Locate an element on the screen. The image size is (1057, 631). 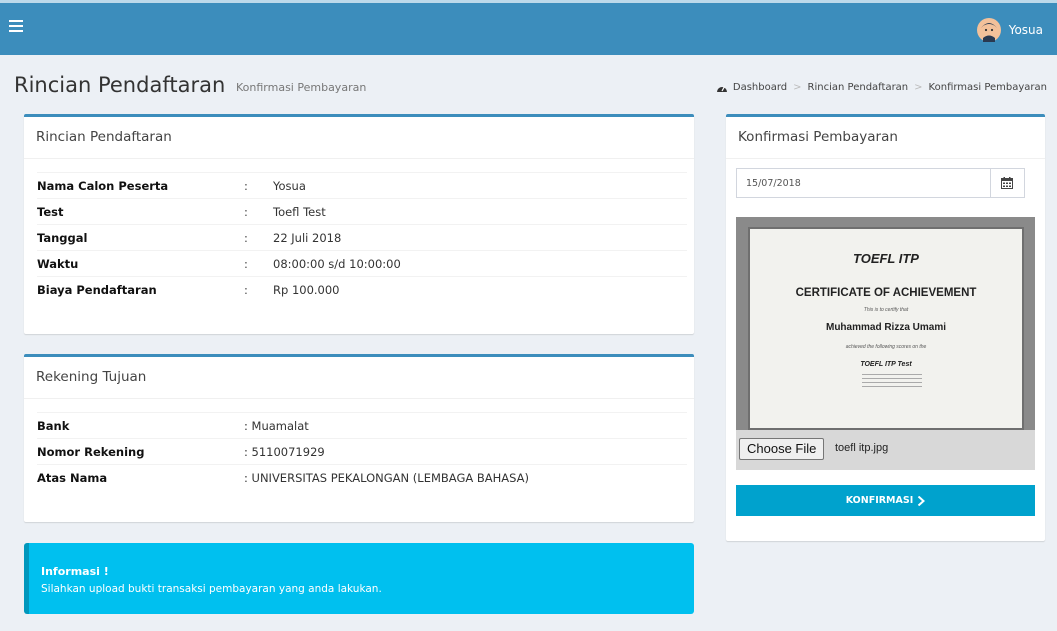
breadcrumb-dashboard: Dashboard is located at coordinates (760, 87).